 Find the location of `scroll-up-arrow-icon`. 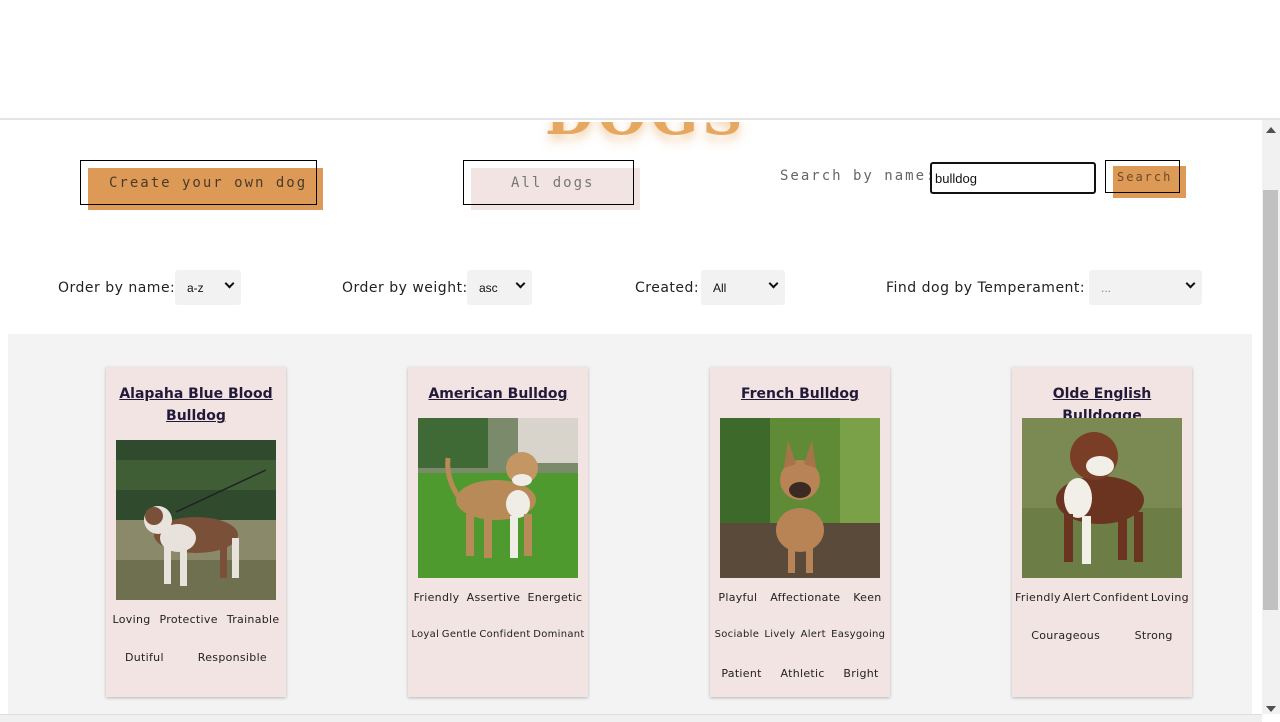

scroll-up-arrow-icon is located at coordinates (1271, 130).